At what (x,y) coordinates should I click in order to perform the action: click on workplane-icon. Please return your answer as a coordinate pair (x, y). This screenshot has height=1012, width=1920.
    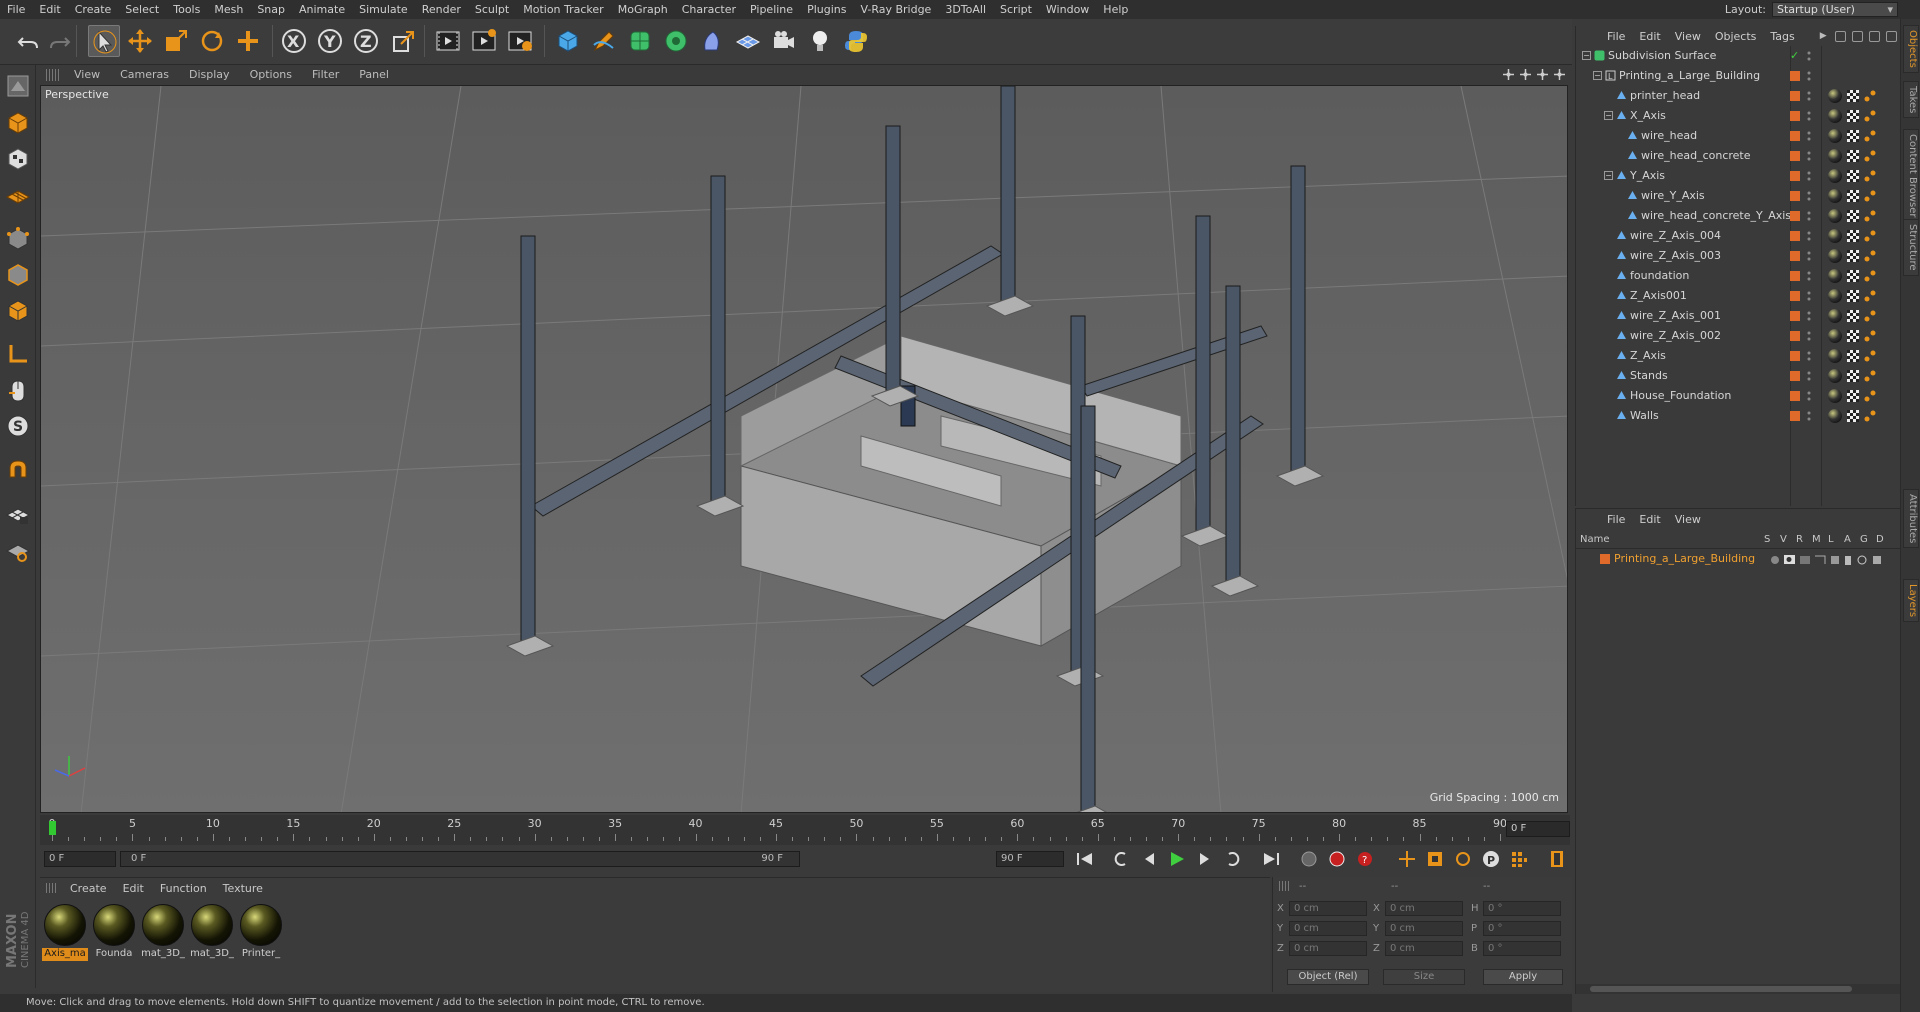
    Looking at the image, I should click on (18, 550).